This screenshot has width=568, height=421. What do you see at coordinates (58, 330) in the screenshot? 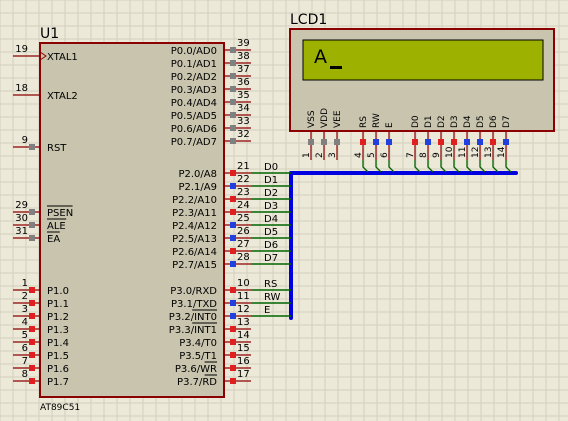
I see `pin-name: P1.3` at bounding box center [58, 330].